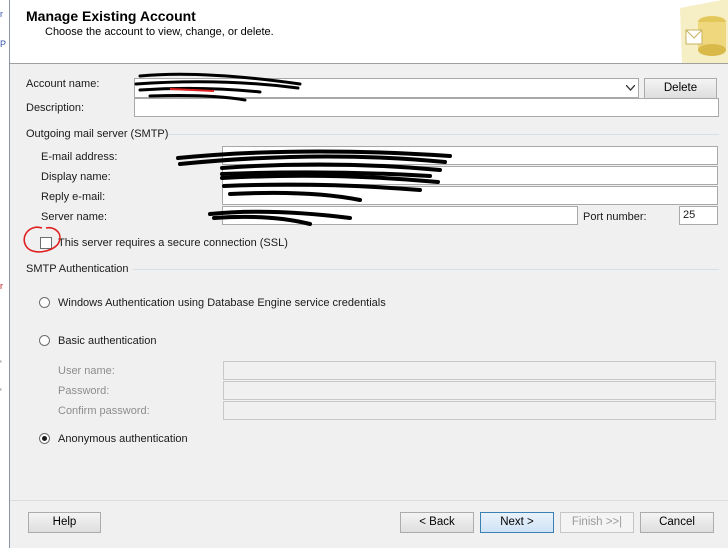  What do you see at coordinates (63, 84) in the screenshot?
I see `account-name-label: Account name:` at bounding box center [63, 84].